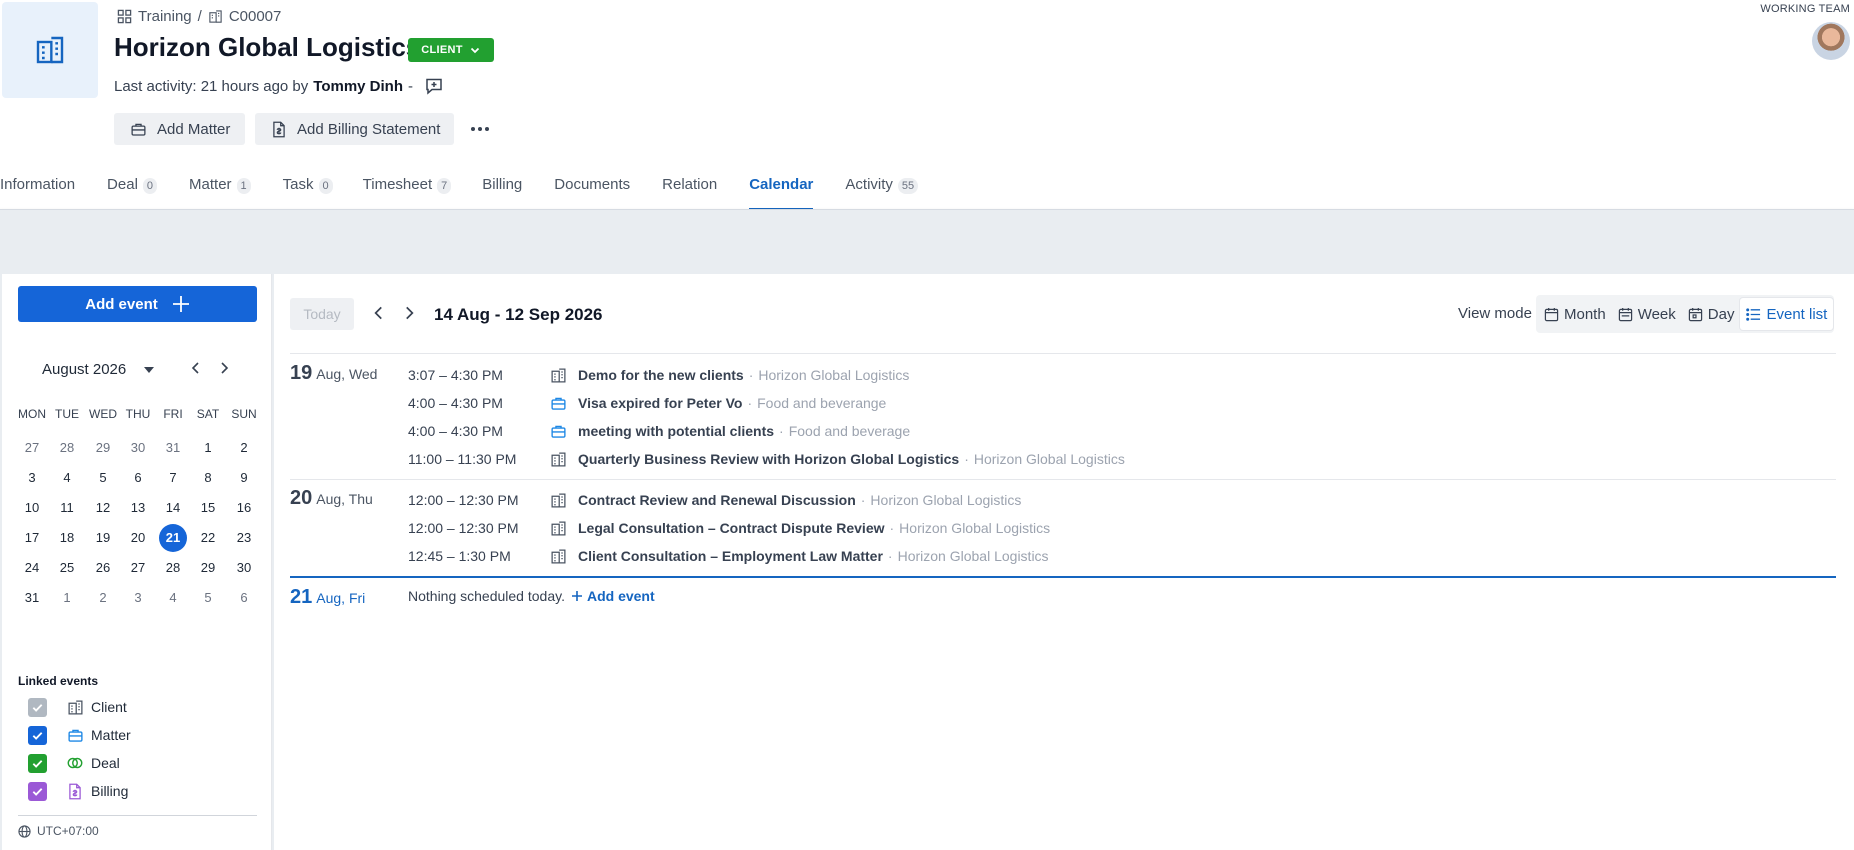  What do you see at coordinates (74, 763) in the screenshot?
I see `linked-event-deal: Deal` at bounding box center [74, 763].